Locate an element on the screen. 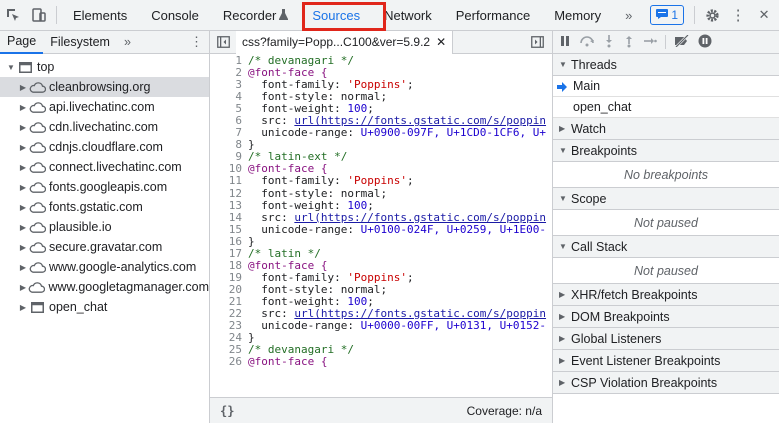 The image size is (779, 423). more-tabs-button: » is located at coordinates (628, 15).